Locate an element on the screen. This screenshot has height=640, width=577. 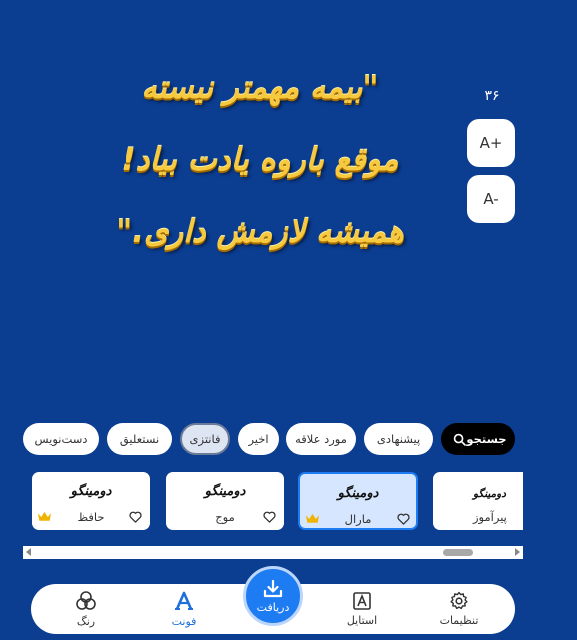
chip-fantasy: فانتزی is located at coordinates (205, 439).